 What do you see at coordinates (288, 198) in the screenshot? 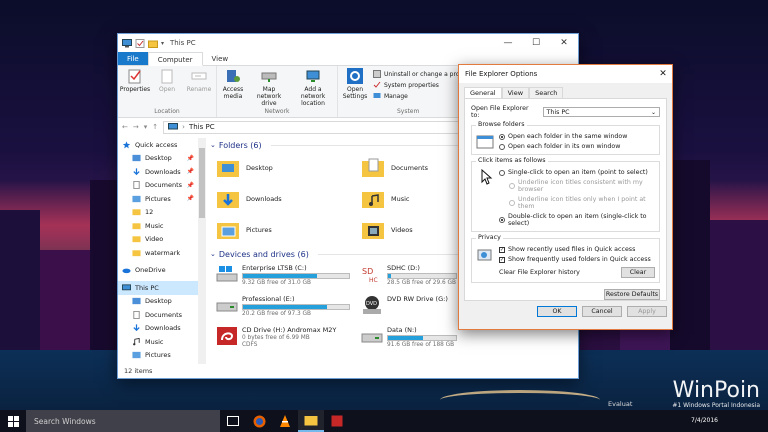
I see `folder-downloads: Downloads` at bounding box center [288, 198].